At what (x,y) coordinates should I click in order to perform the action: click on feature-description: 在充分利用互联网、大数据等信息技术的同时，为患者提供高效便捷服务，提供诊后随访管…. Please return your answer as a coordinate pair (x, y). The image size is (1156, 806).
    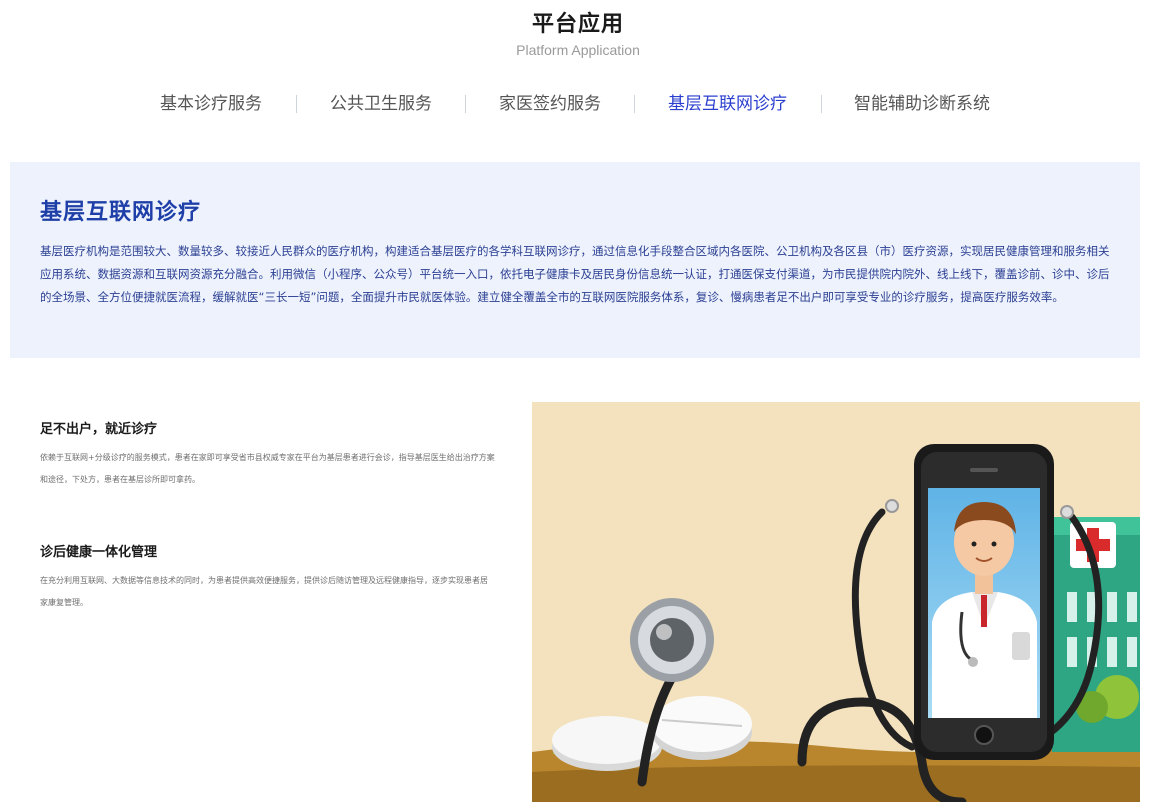
    Looking at the image, I should click on (264, 591).